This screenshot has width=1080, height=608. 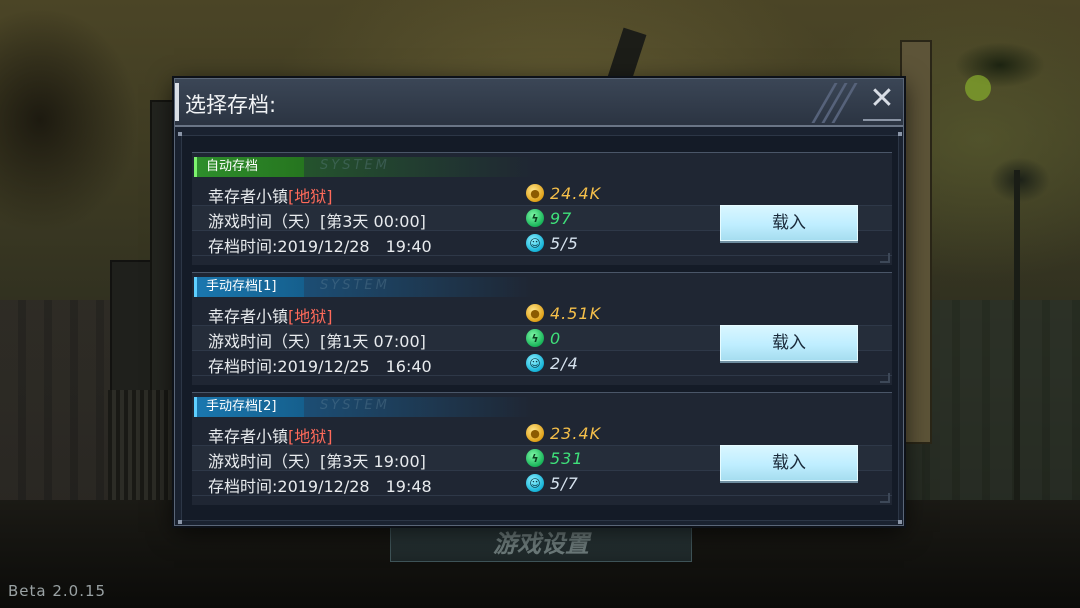 What do you see at coordinates (320, 486) in the screenshot?
I see `save-time-label: 存档时间:2019/12/28 19:48` at bounding box center [320, 486].